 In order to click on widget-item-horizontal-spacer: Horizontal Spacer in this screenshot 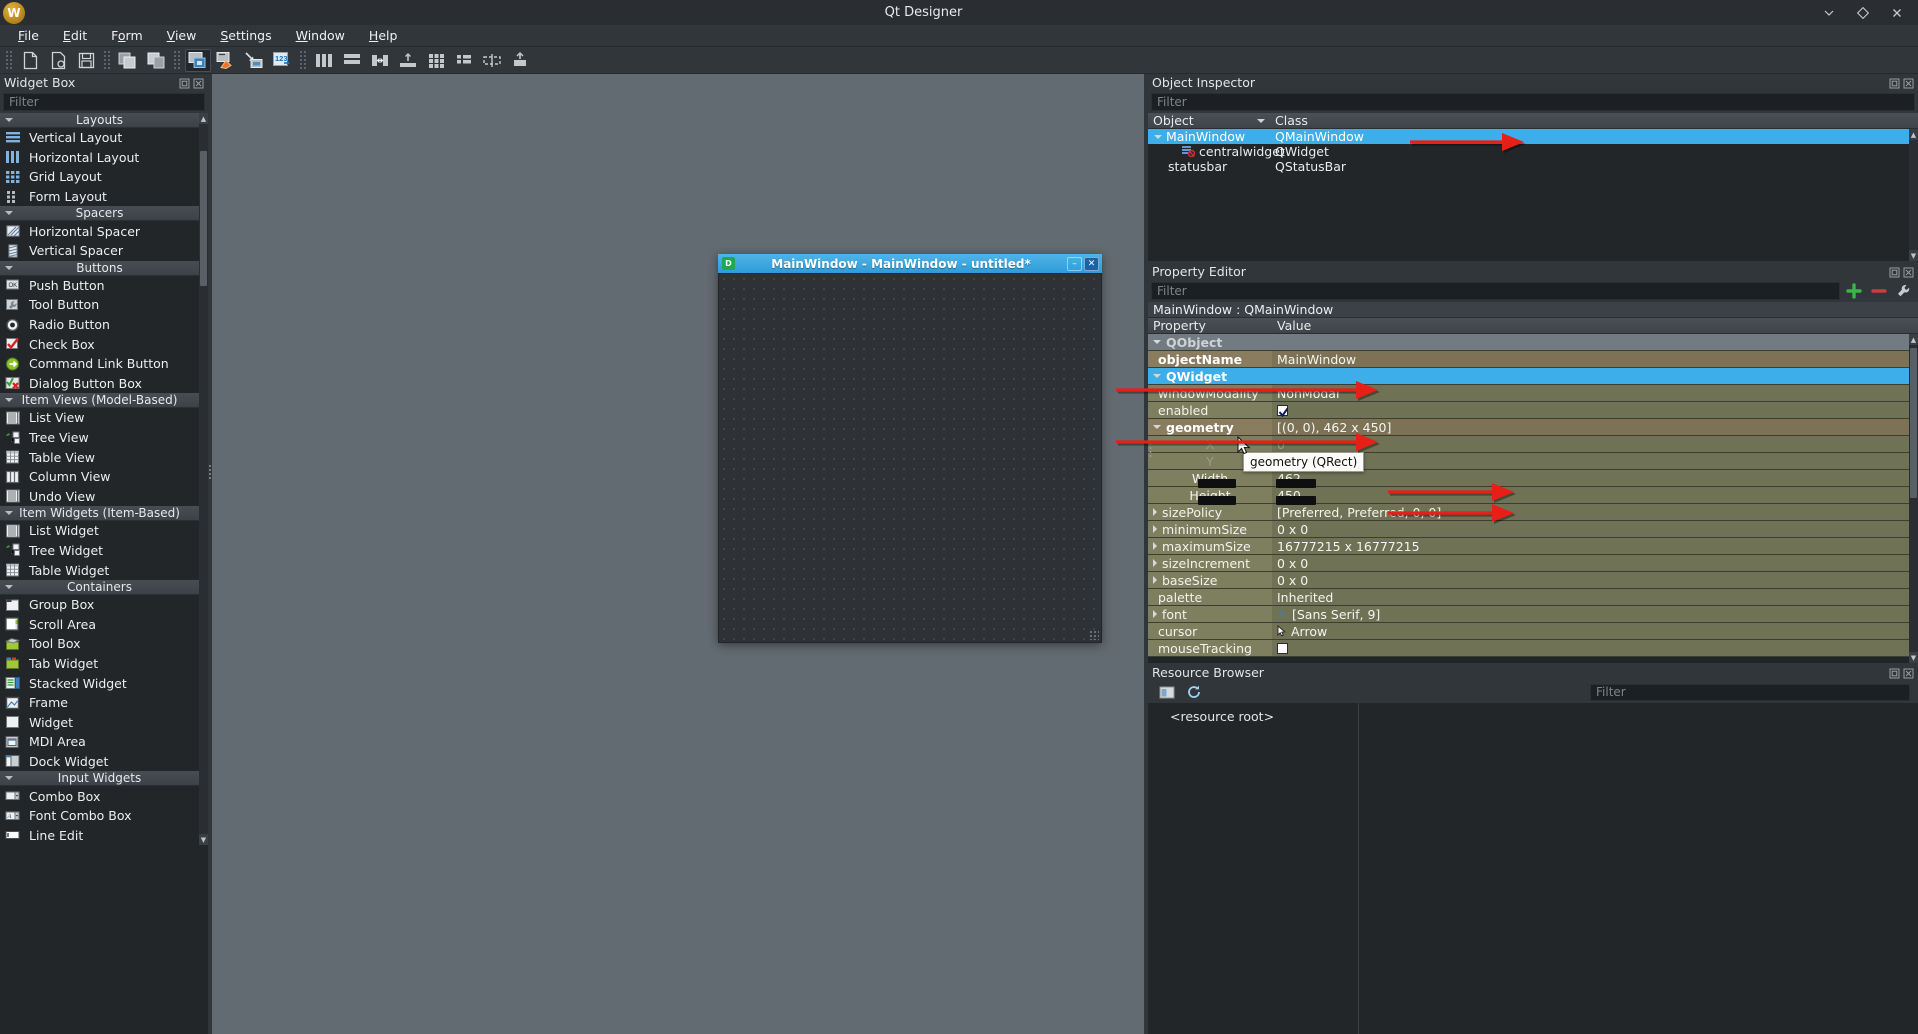, I will do `click(99, 231)`.